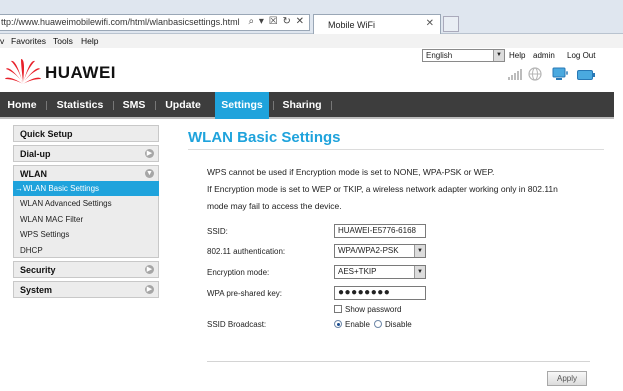 The height and width of the screenshot is (391, 623). What do you see at coordinates (23, 71) in the screenshot?
I see `huawei-logo-icon` at bounding box center [23, 71].